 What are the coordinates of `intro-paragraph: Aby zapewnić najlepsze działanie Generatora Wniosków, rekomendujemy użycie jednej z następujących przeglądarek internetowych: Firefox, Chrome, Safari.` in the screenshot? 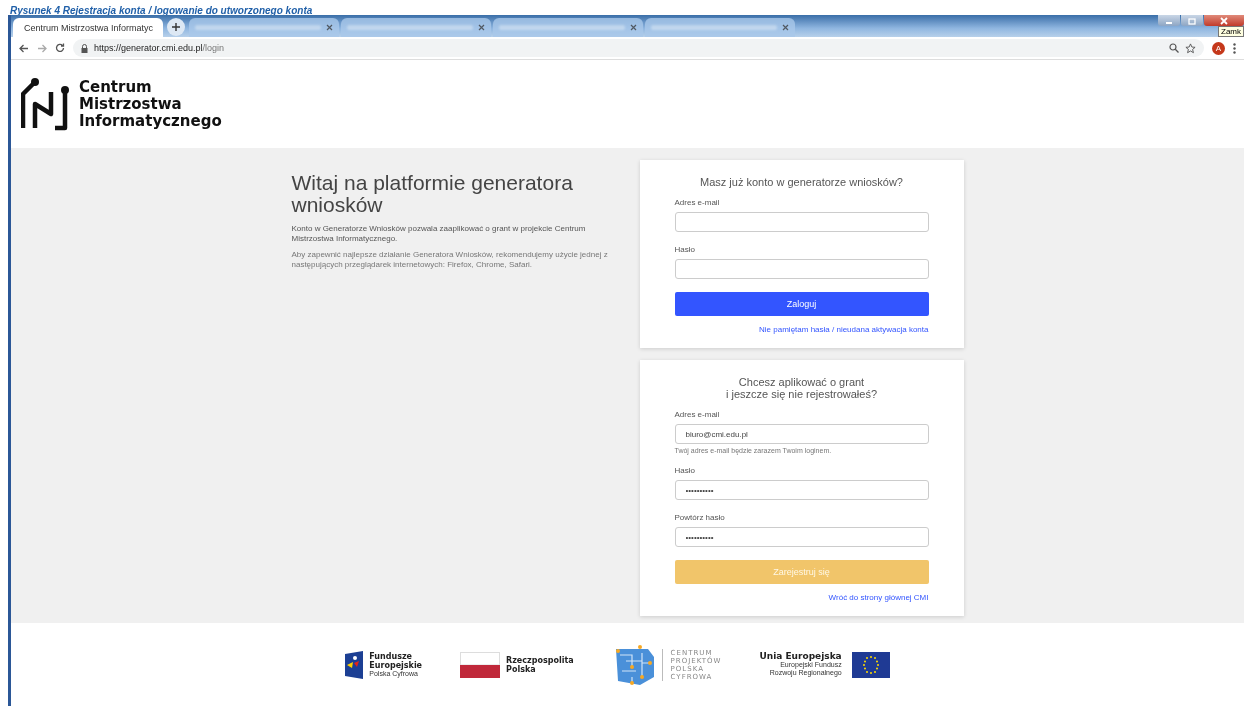 It's located at (450, 260).